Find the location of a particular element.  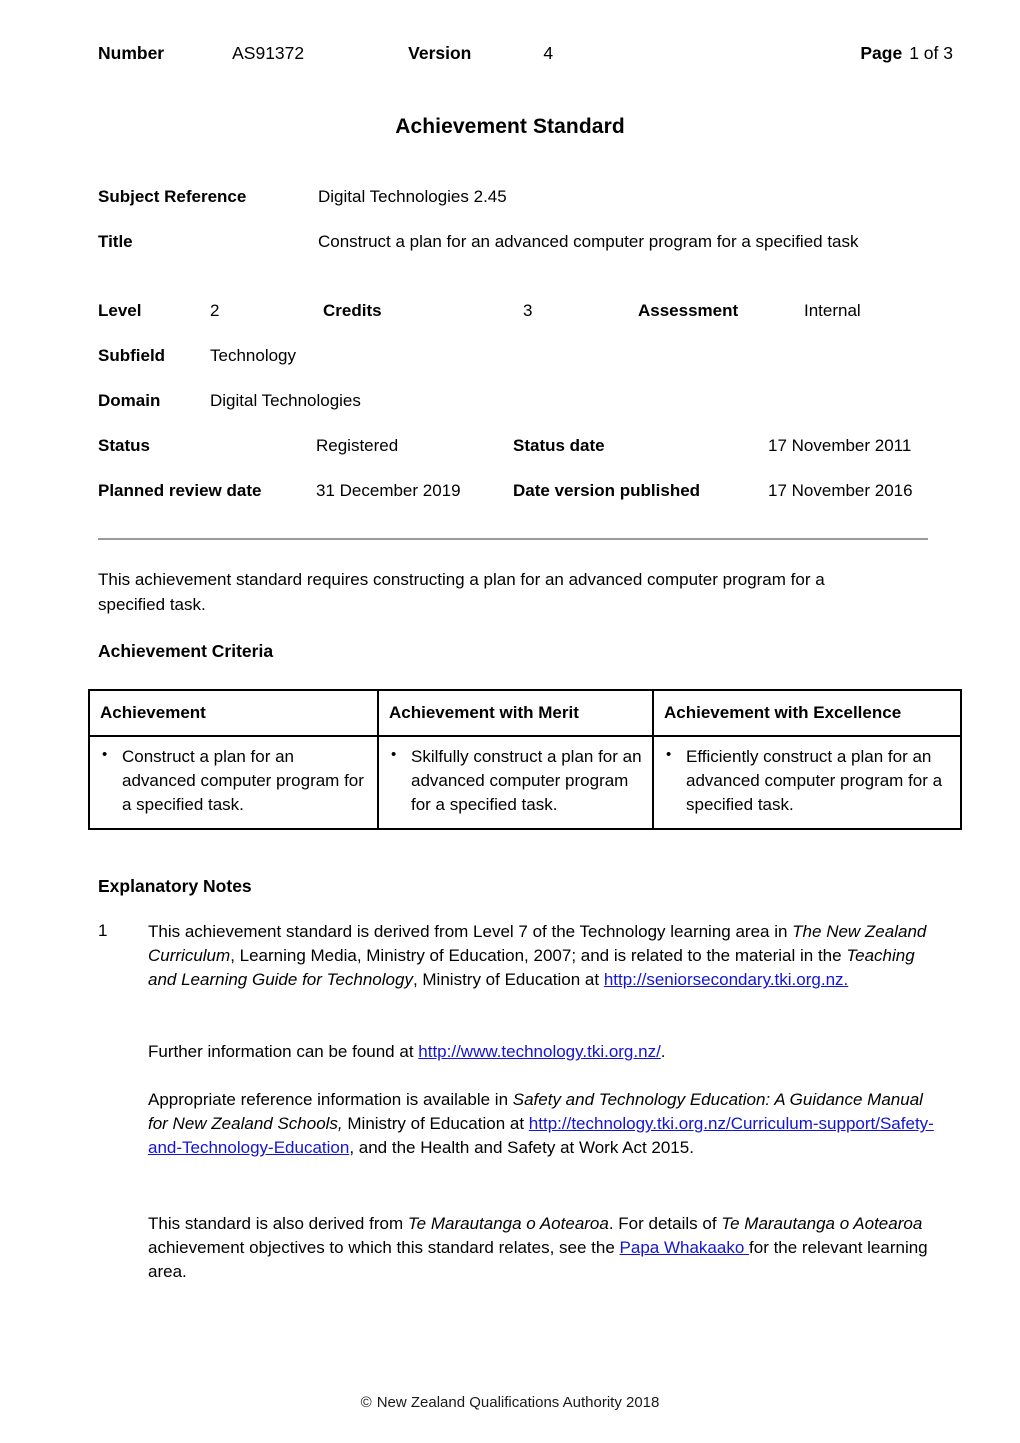

header-page-value: 1 of 3 is located at coordinates (931, 53).